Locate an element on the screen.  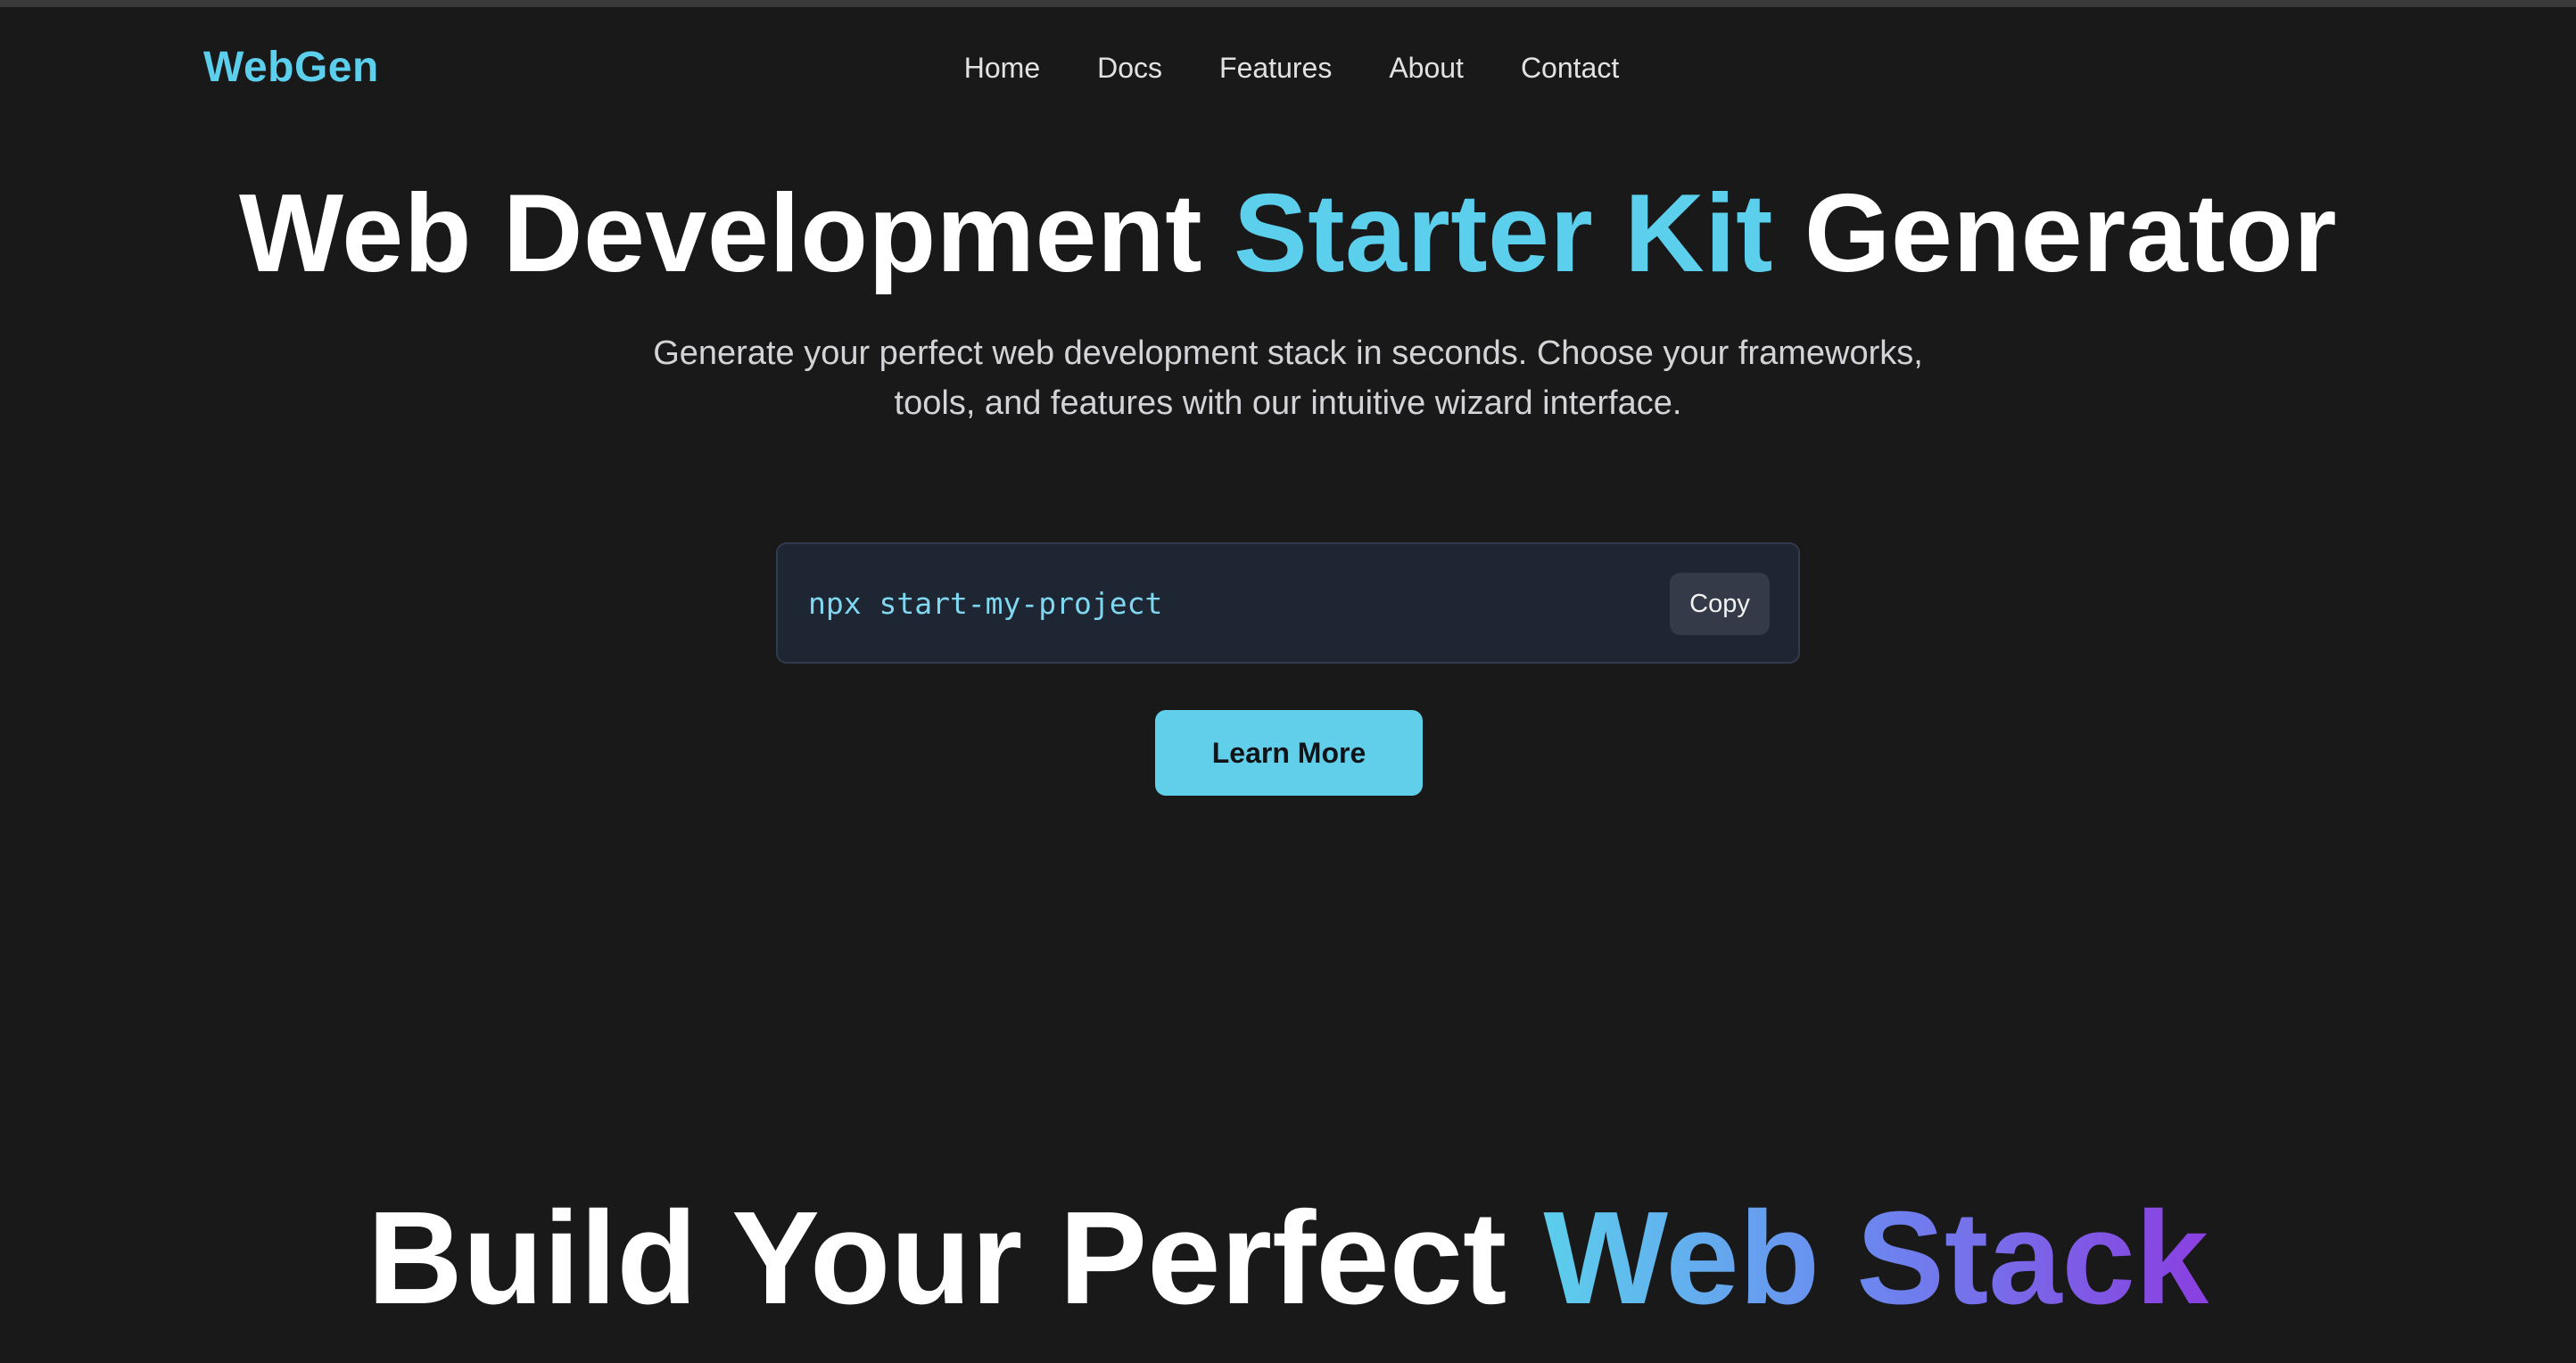
hero-title: Web Development Starter Kit Generator is located at coordinates (1288, 234).